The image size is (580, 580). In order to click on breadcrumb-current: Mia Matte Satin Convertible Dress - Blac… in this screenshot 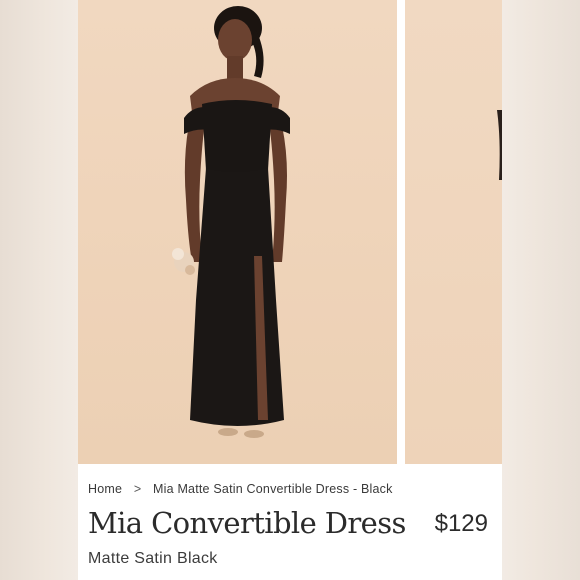, I will do `click(273, 489)`.